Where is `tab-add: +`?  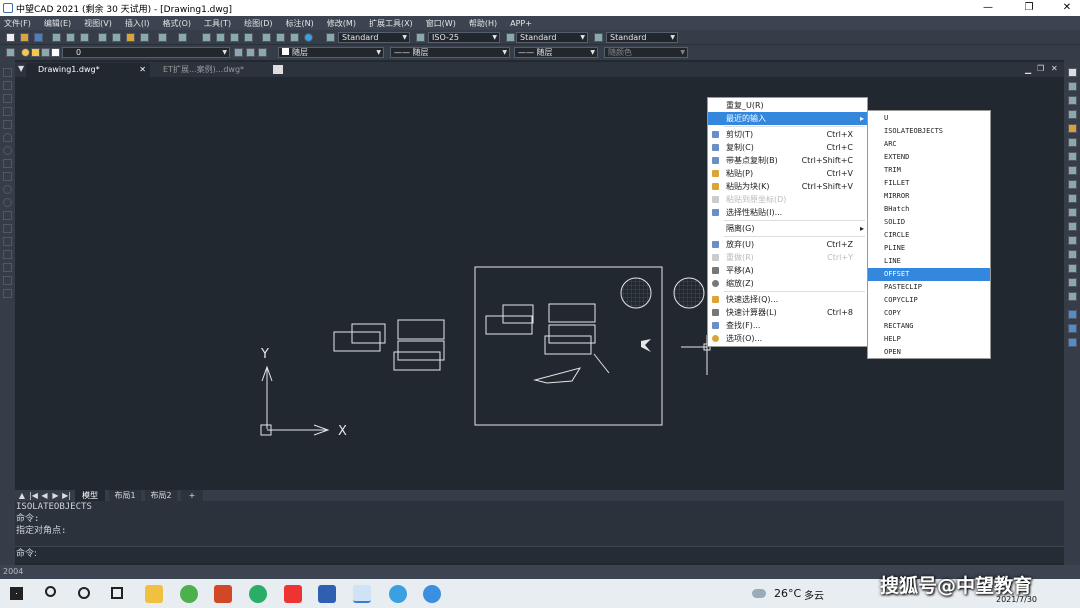
tab-add: + is located at coordinates (192, 495).